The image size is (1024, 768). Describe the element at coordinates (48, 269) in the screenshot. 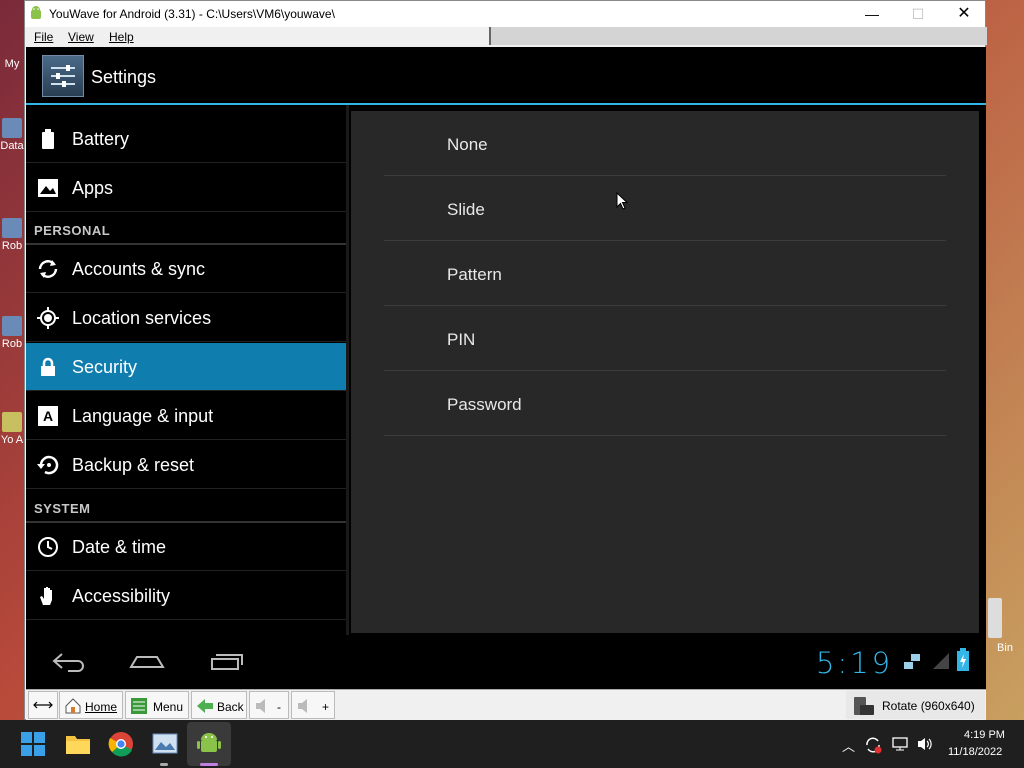

I see `sync-icon` at that location.